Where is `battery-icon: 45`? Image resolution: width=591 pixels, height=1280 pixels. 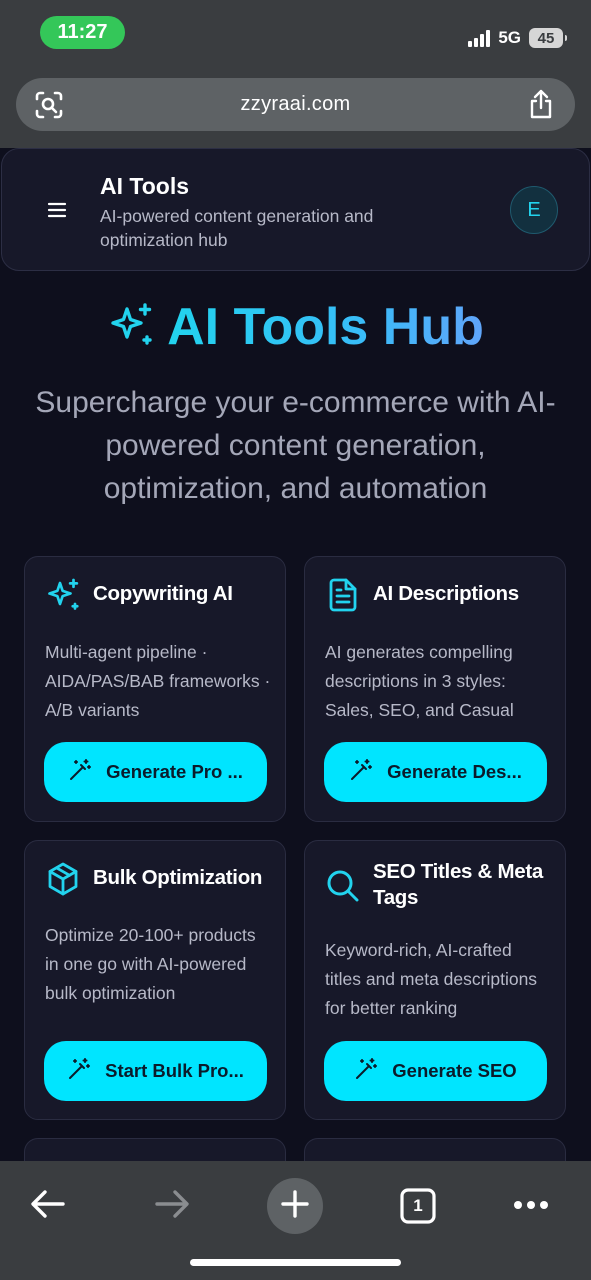
battery-icon: 45 is located at coordinates (548, 38).